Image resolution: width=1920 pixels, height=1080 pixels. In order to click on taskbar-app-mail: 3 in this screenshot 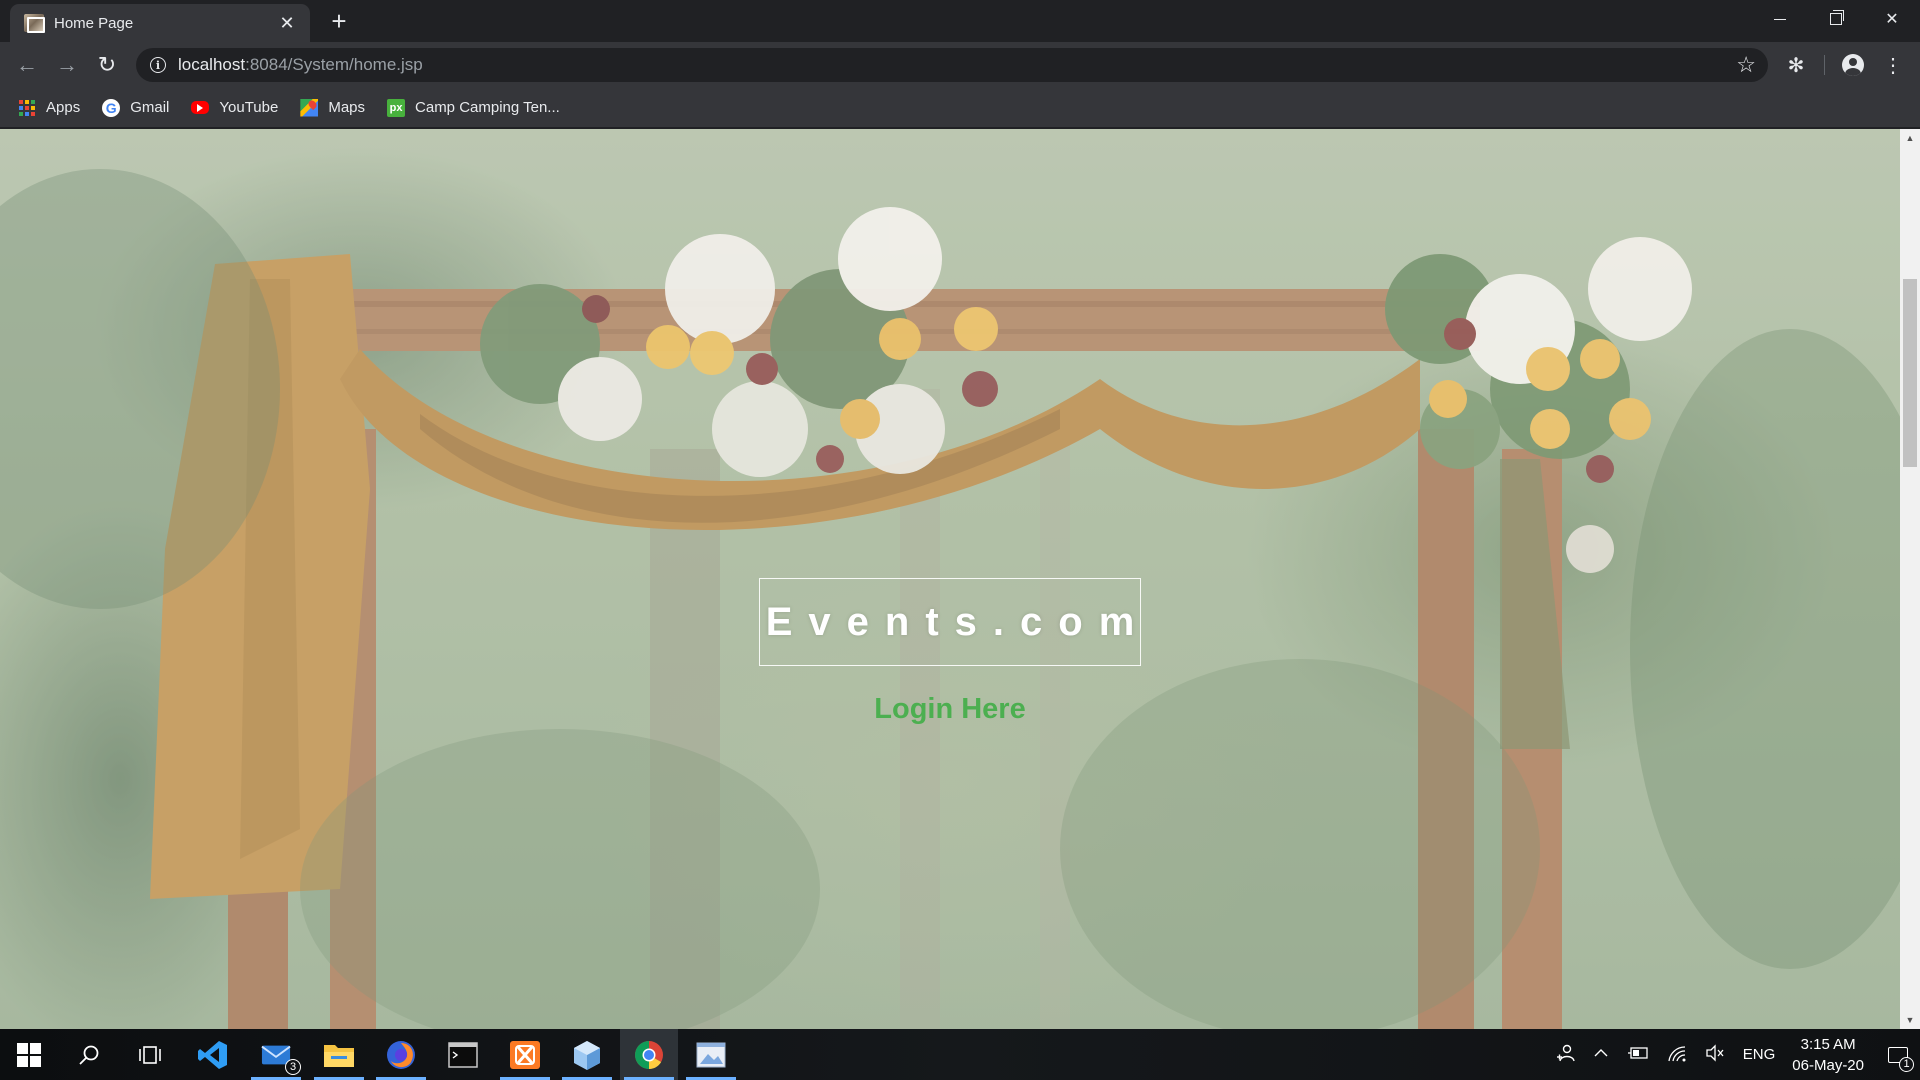, I will do `click(276, 1054)`.